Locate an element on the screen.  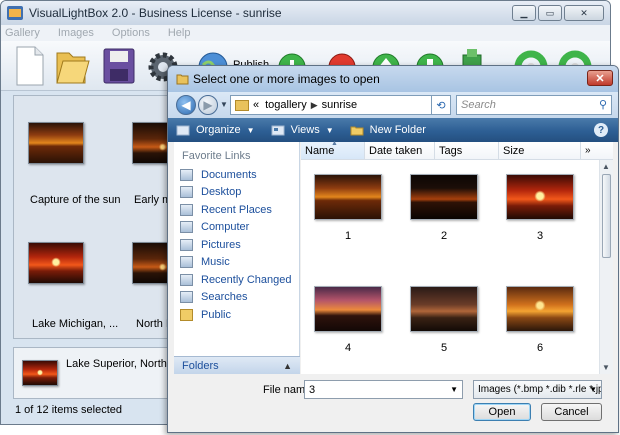
desktop-icon is located at coordinates (186, 192).